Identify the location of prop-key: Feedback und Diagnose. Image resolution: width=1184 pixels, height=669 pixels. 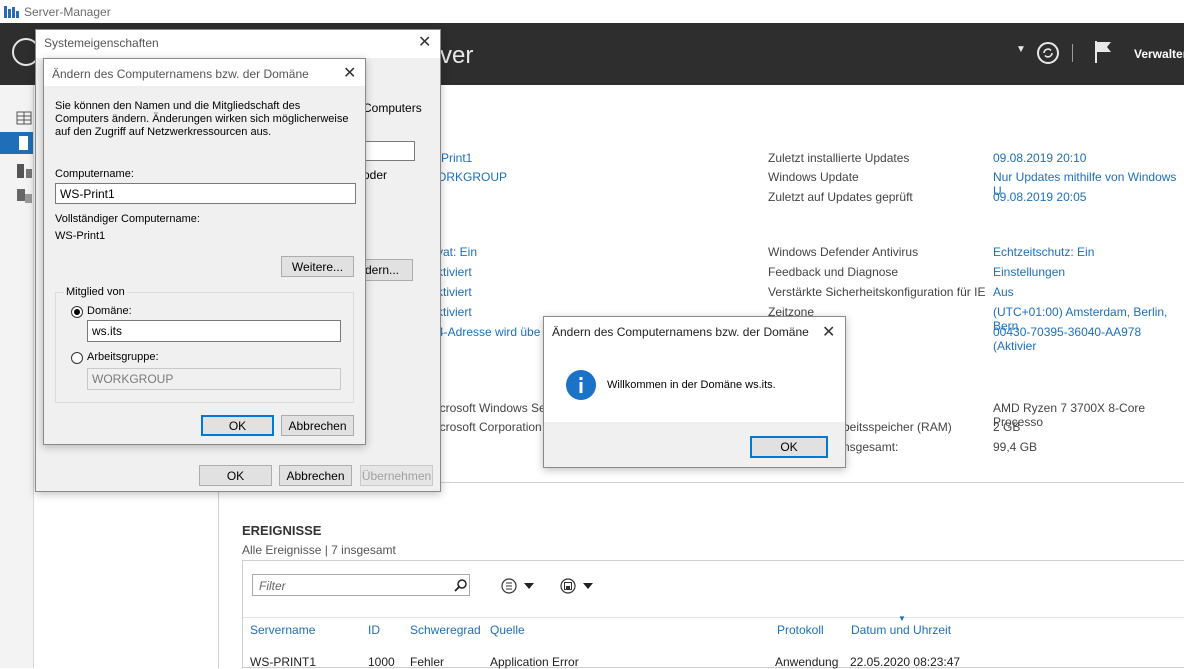
(833, 272).